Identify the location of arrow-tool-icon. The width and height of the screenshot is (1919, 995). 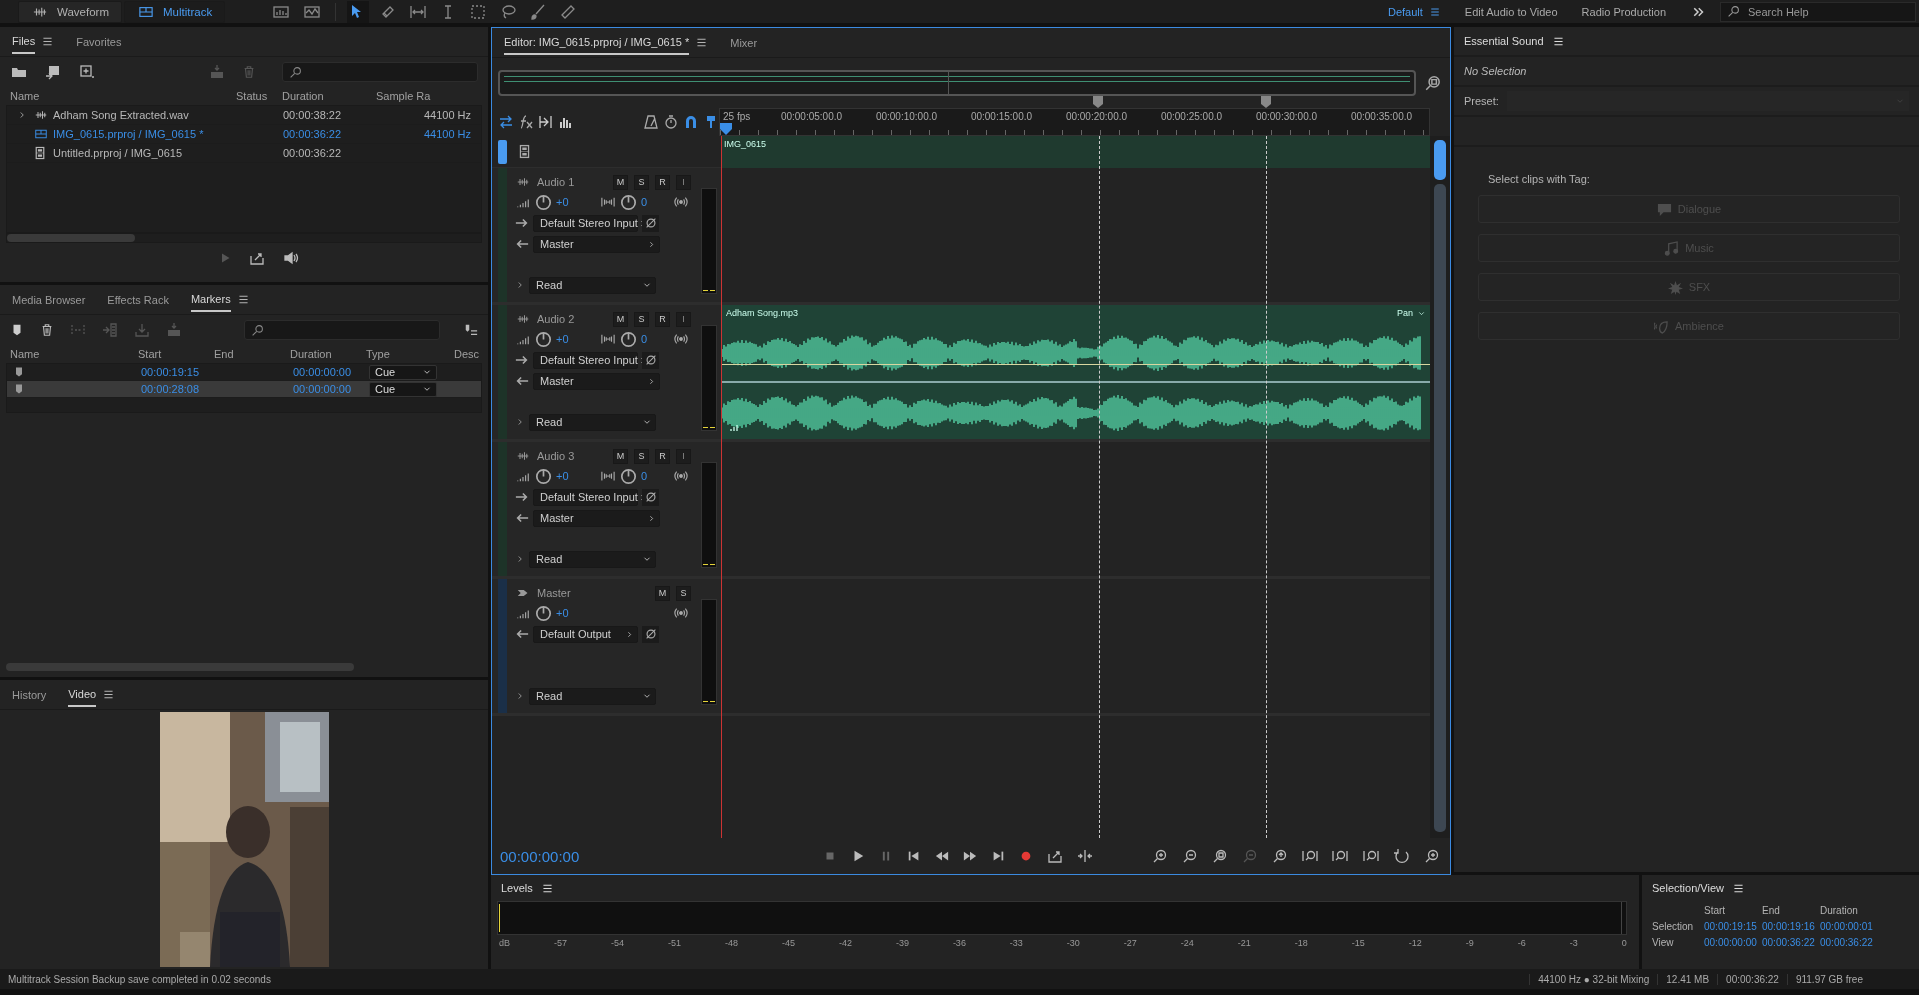
(358, 11).